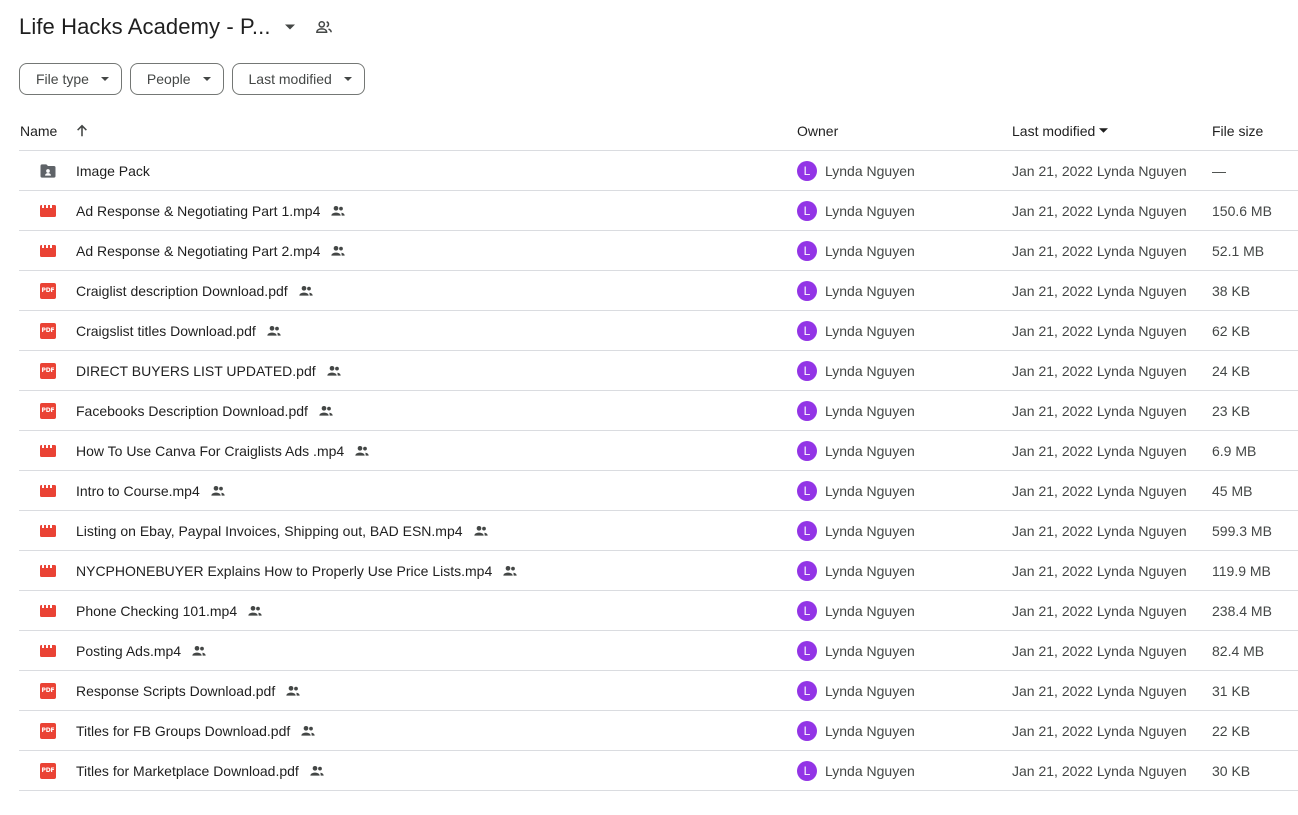  What do you see at coordinates (113, 171) in the screenshot?
I see `file-name: Image Pack` at bounding box center [113, 171].